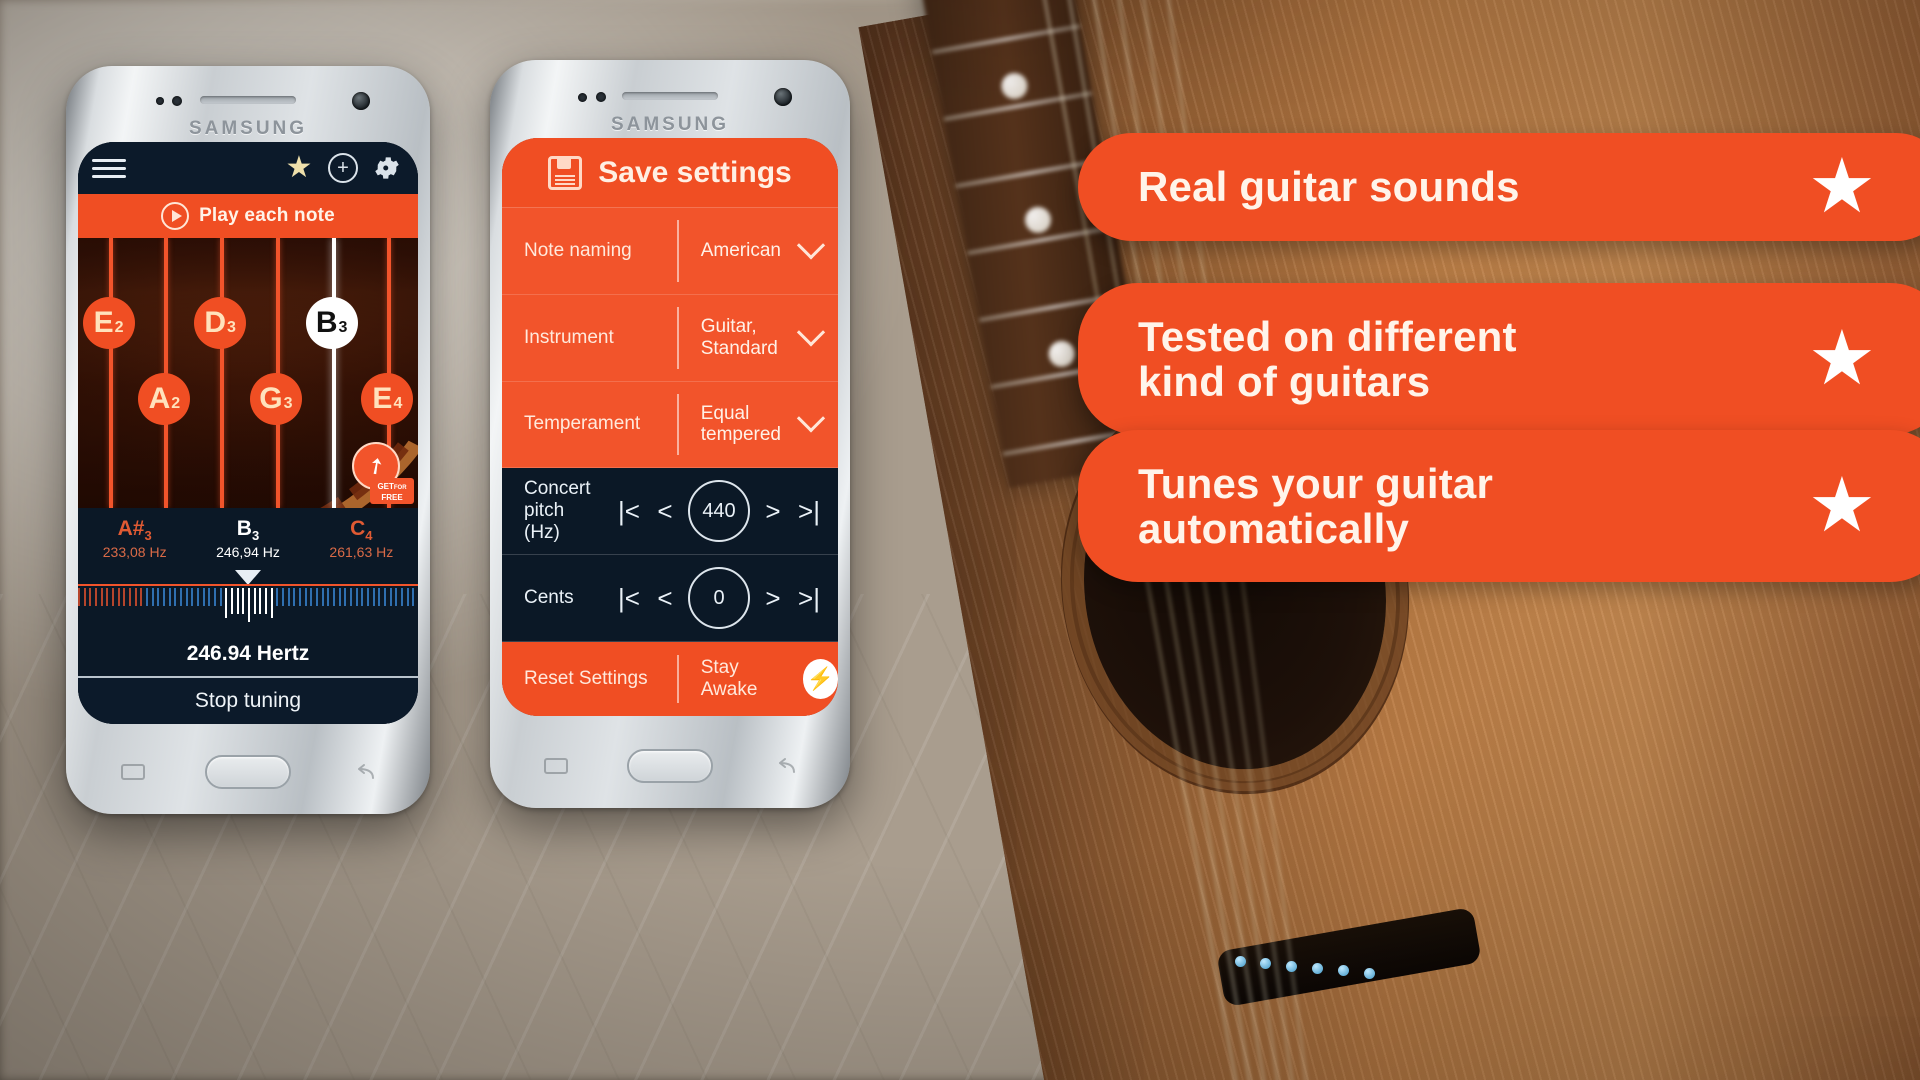 The height and width of the screenshot is (1080, 1920). I want to click on setting-row-note-naming: Note naming American, so click(670, 251).